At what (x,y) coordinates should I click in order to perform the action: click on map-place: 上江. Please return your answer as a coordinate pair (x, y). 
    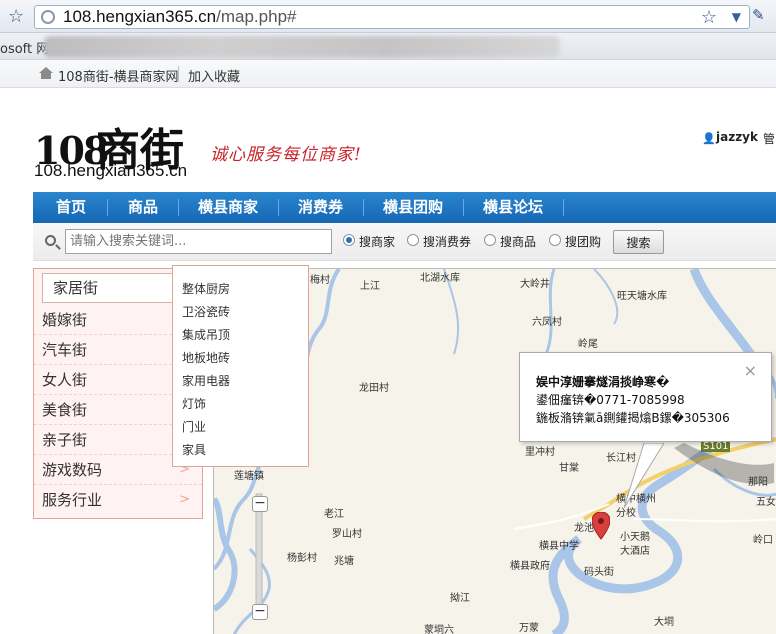
    Looking at the image, I should click on (370, 286).